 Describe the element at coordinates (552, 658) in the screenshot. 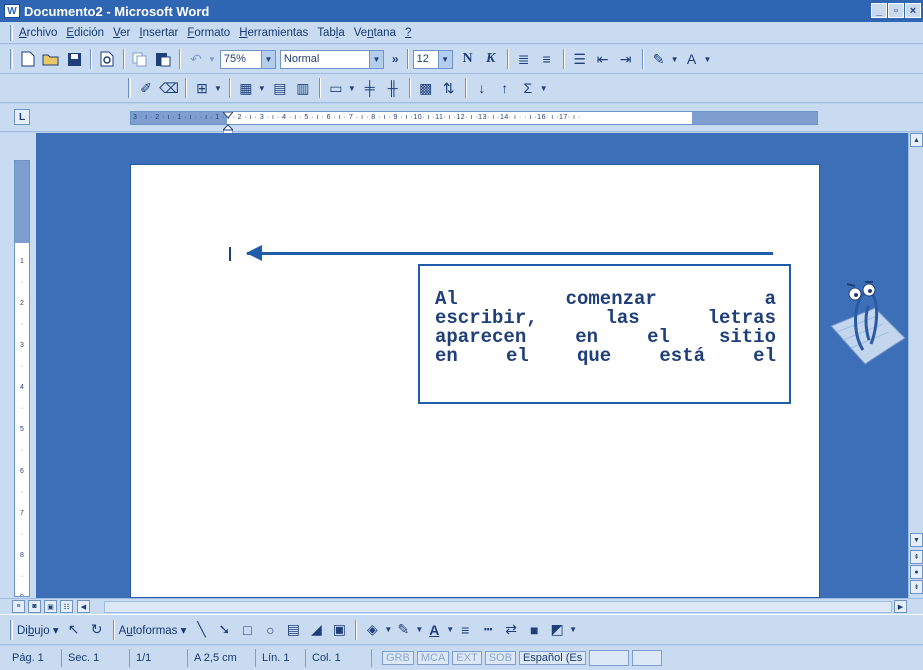

I see `status-language: Español (Es` at that location.